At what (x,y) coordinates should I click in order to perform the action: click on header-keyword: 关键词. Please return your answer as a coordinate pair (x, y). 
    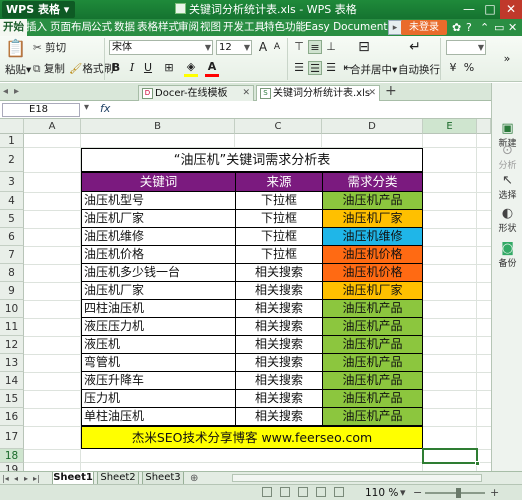
    Looking at the image, I should click on (159, 182).